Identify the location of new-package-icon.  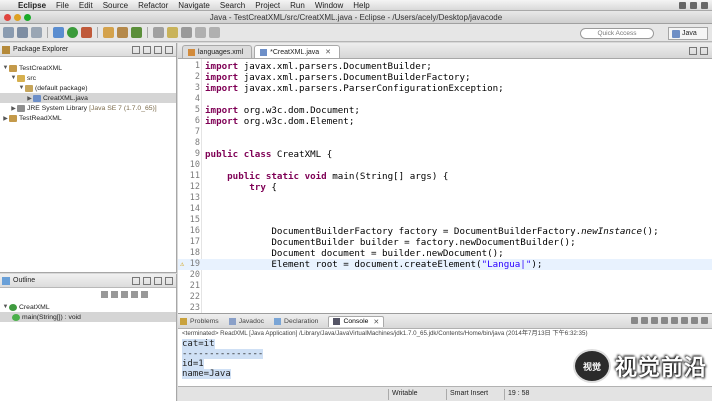
(122, 32).